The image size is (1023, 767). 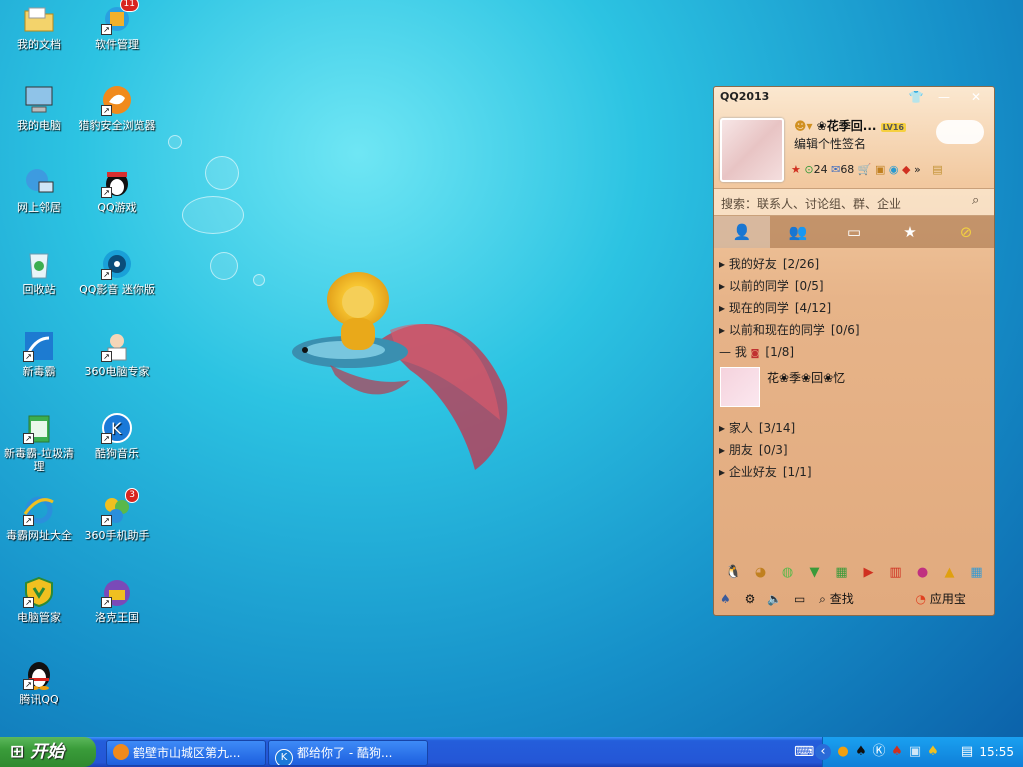 I want to click on tray-monitor-icon: ▤, so click(x=967, y=752).